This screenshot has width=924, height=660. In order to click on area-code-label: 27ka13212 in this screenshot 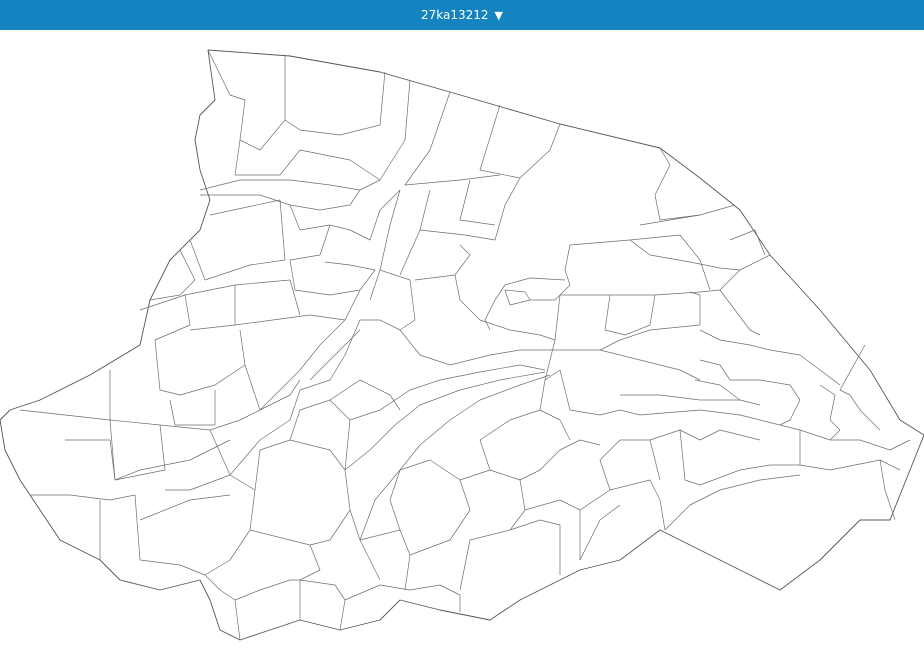, I will do `click(454, 15)`.